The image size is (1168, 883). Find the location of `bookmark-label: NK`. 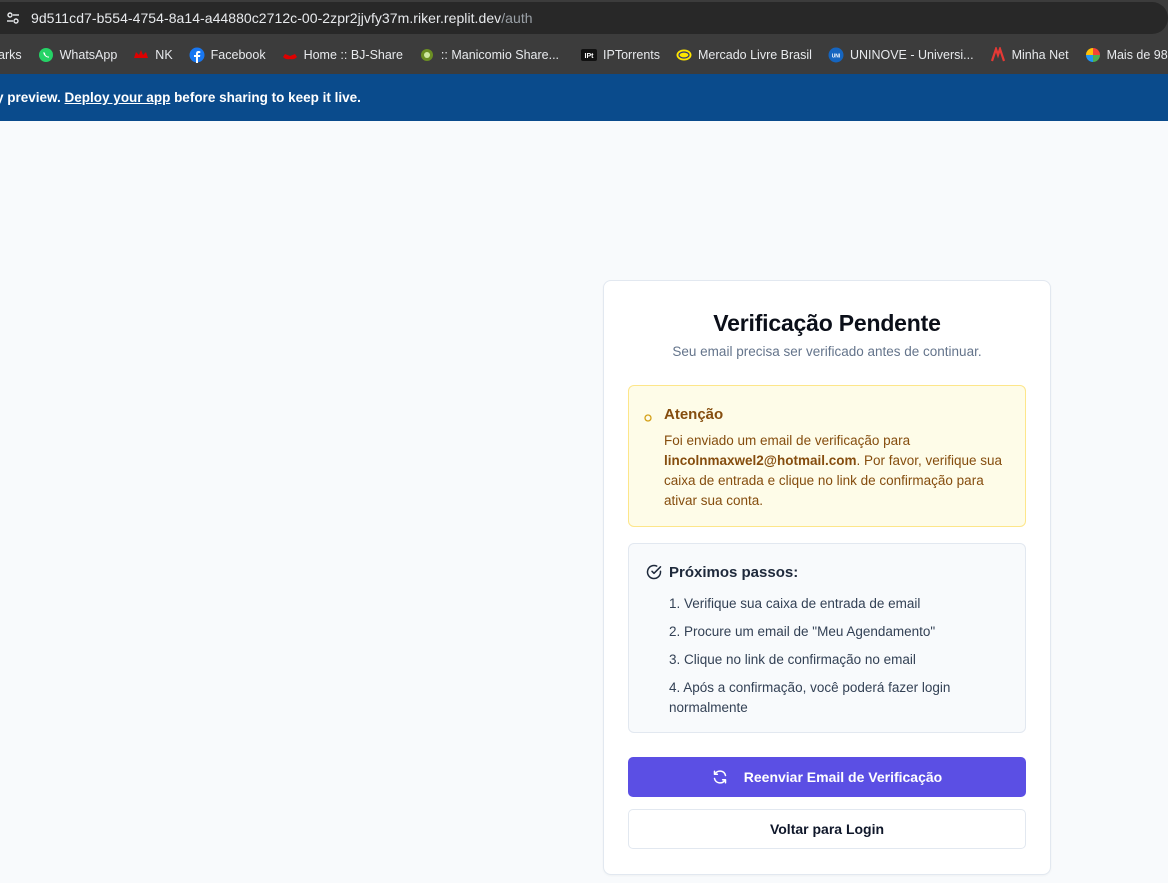

bookmark-label: NK is located at coordinates (164, 55).